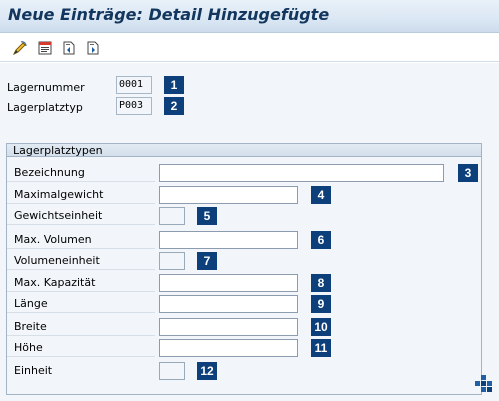  Describe the element at coordinates (321, 348) in the screenshot. I see `marker-badge-11: 11` at that location.